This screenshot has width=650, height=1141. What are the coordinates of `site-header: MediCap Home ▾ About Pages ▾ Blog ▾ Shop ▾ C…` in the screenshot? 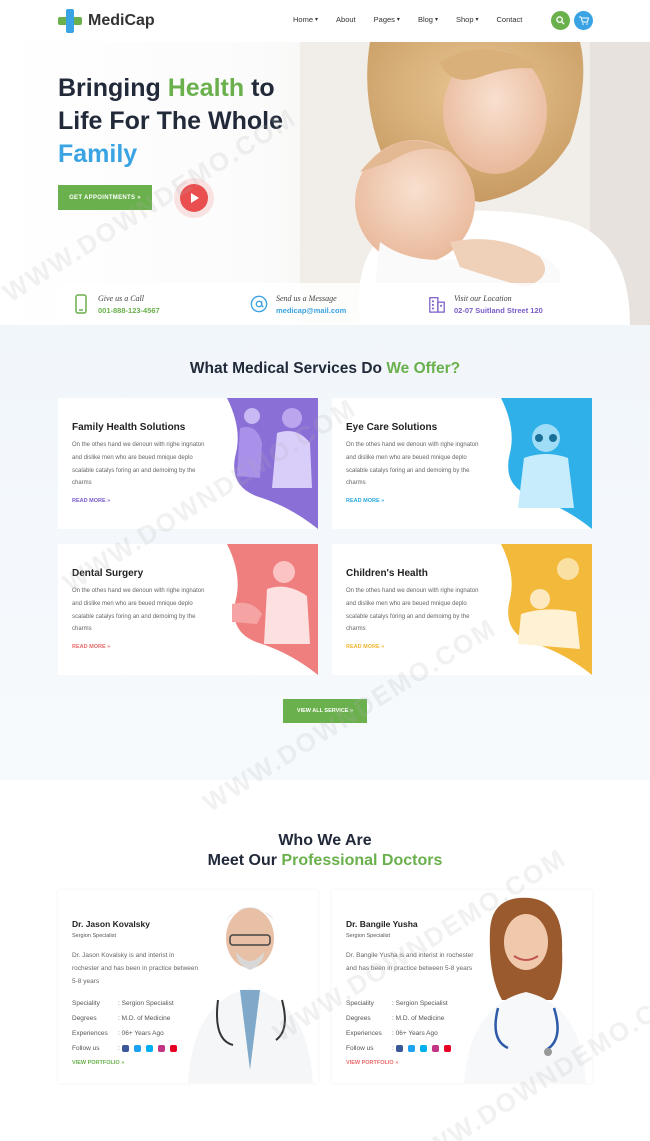 It's located at (325, 21).